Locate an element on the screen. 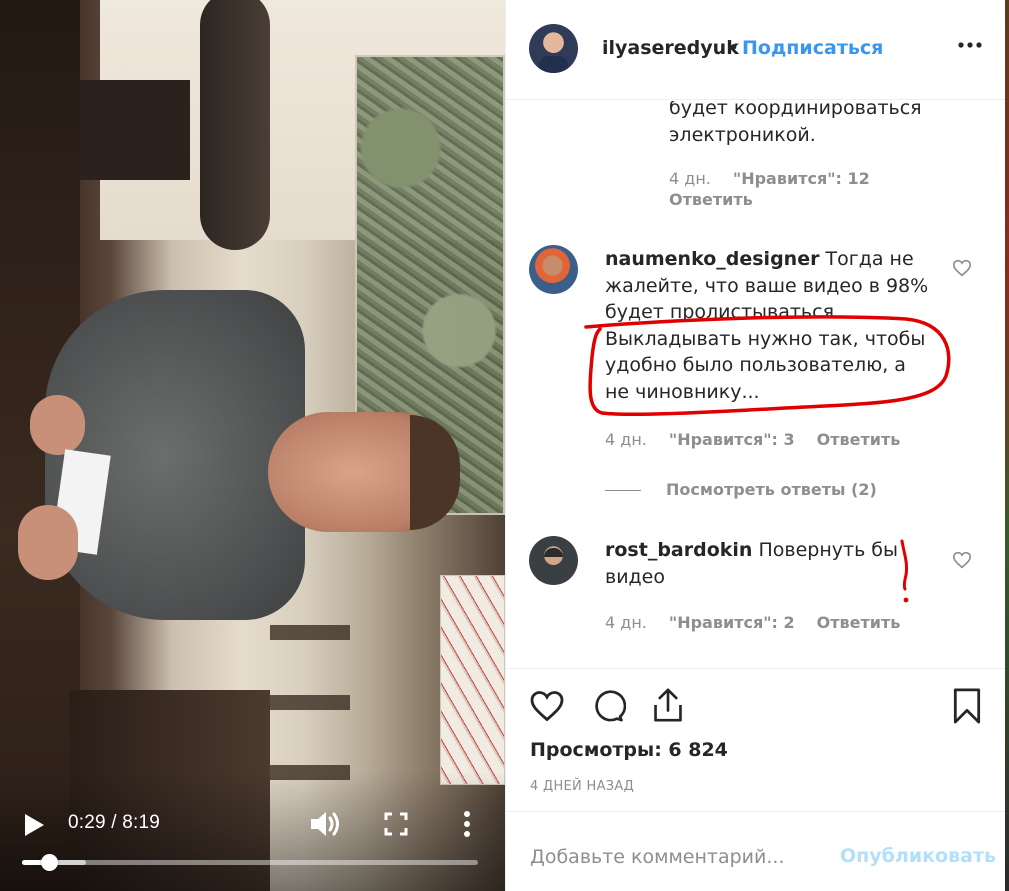 The height and width of the screenshot is (891, 1009). post-actions: Просмотры: 6 824 4 ДНЕЙ НАЗАД is located at coordinates (756, 739).